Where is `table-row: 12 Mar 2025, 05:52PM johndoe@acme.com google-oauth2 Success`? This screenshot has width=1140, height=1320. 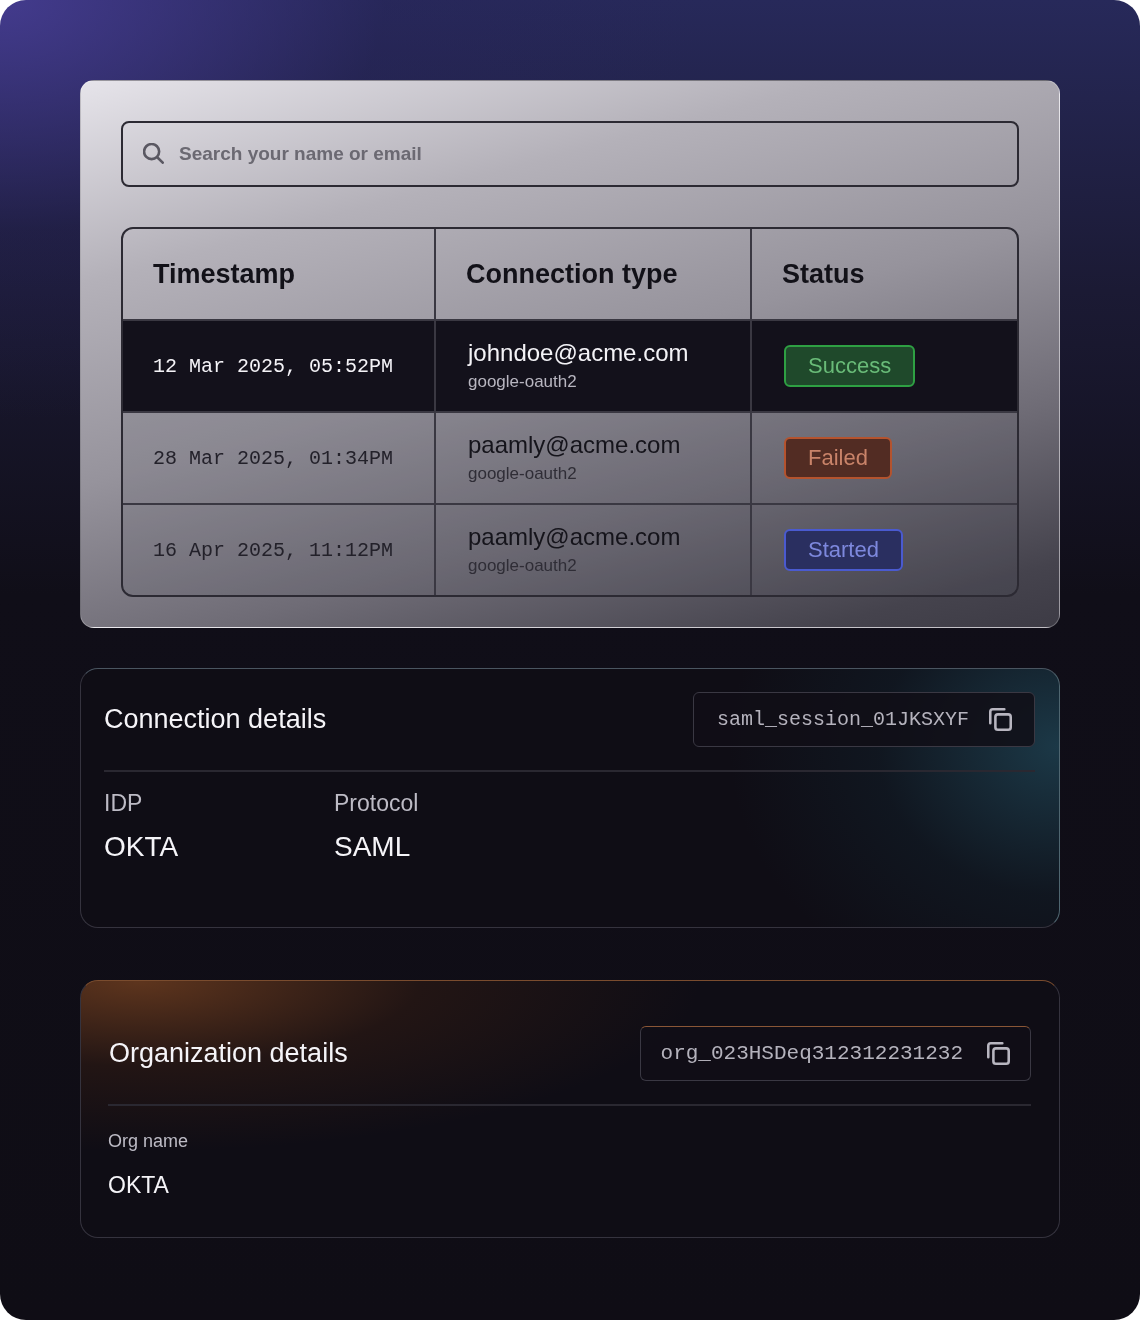 table-row: 12 Mar 2025, 05:52PM johndoe@acme.com google-oauth2 Success is located at coordinates (570, 365).